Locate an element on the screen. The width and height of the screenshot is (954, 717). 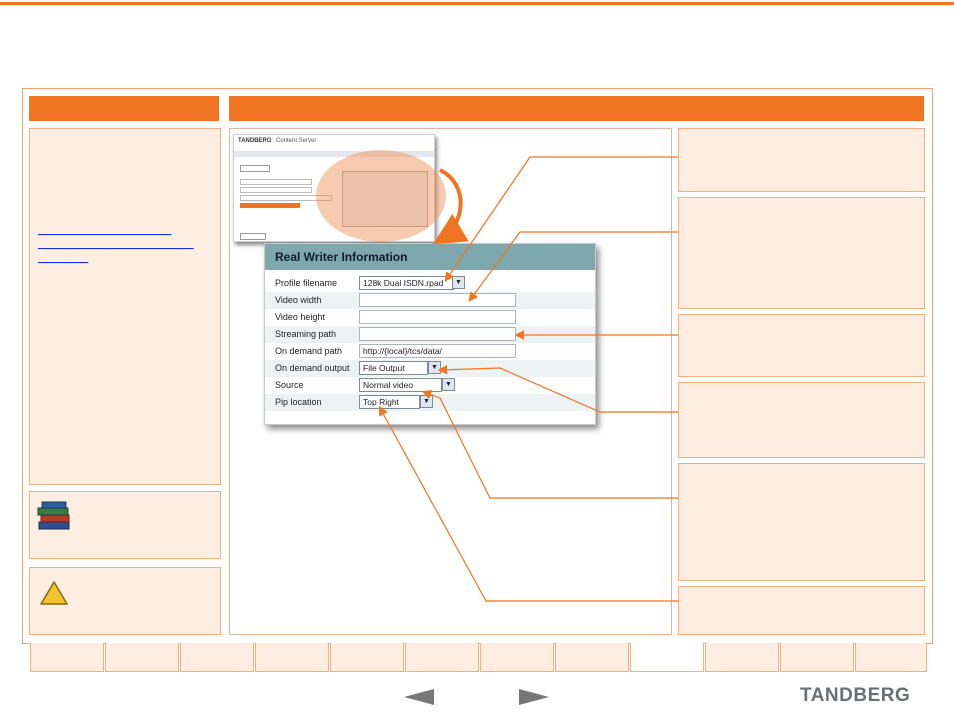
tab-9-active is located at coordinates (667, 657).